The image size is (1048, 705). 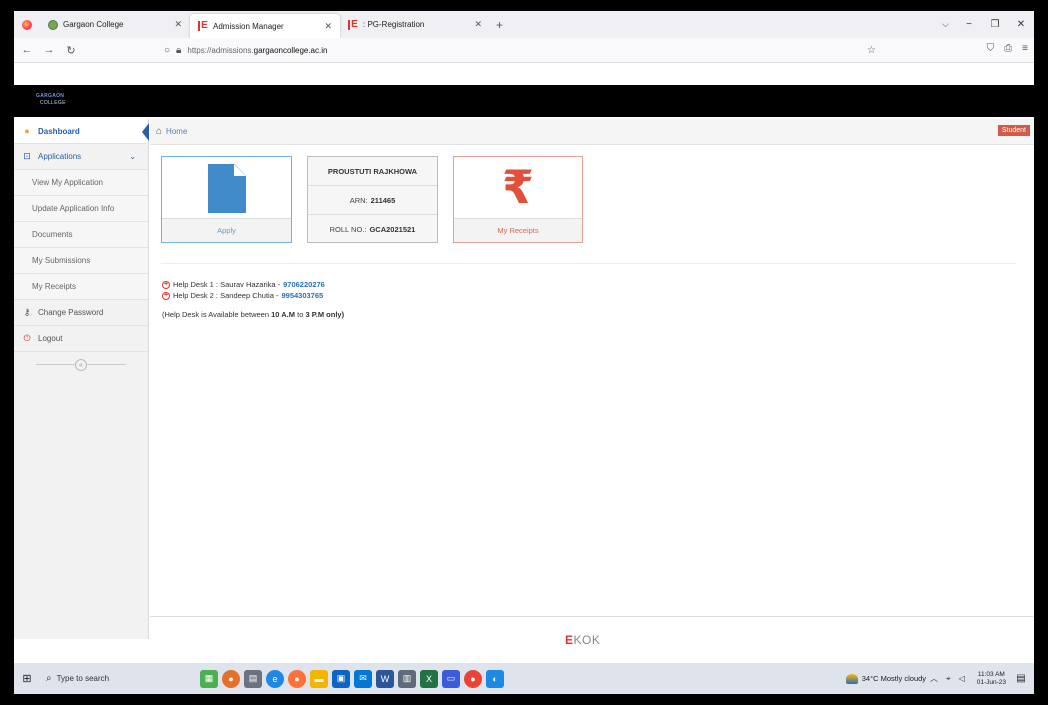 What do you see at coordinates (518, 230) in the screenshot?
I see `receipts-label: My Receipts` at bounding box center [518, 230].